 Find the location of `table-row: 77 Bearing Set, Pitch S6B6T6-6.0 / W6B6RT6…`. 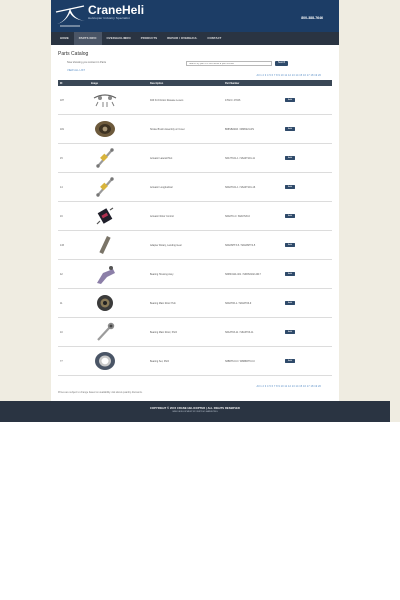

table-row: 77 Bearing Set, Pitch S6B6T6-6.0 / W6B6RT6… is located at coordinates (195, 361).